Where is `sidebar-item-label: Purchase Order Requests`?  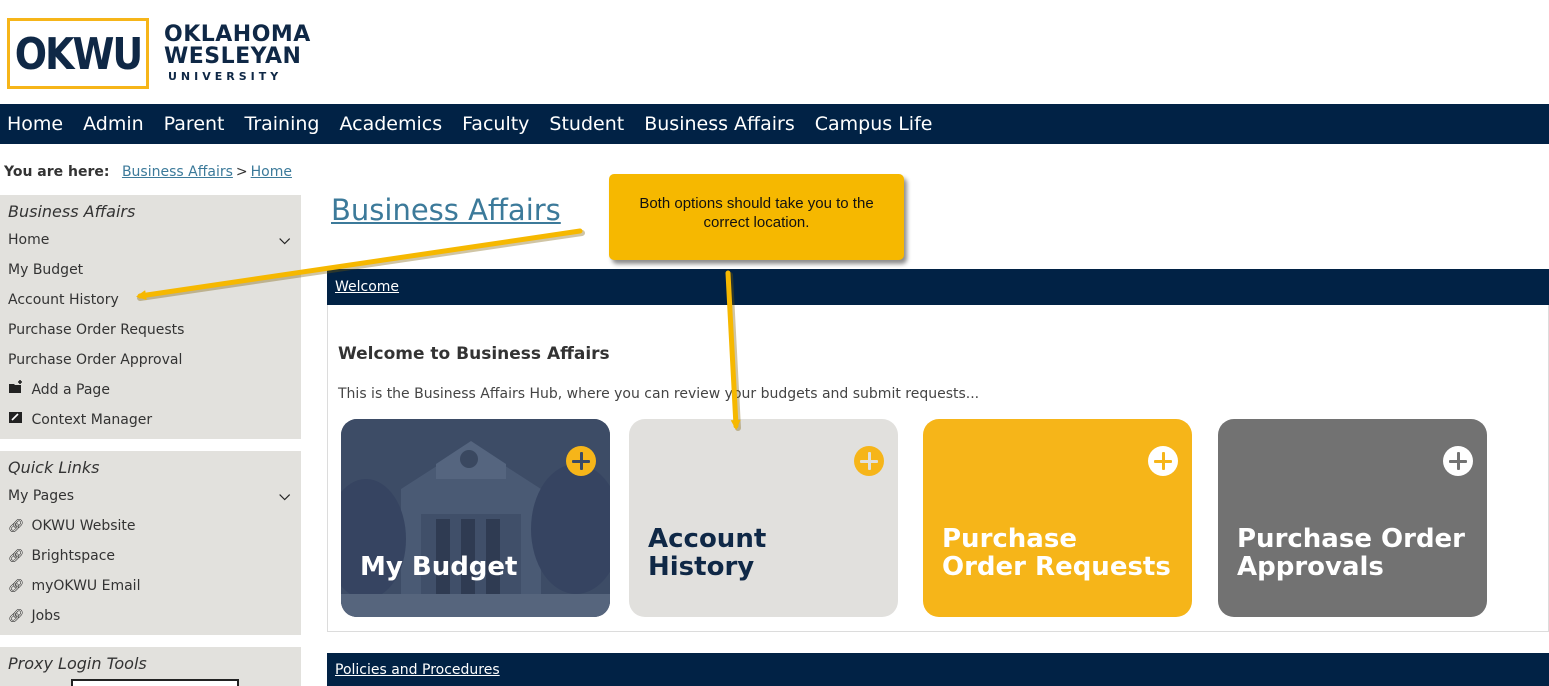 sidebar-item-label: Purchase Order Requests is located at coordinates (96, 330).